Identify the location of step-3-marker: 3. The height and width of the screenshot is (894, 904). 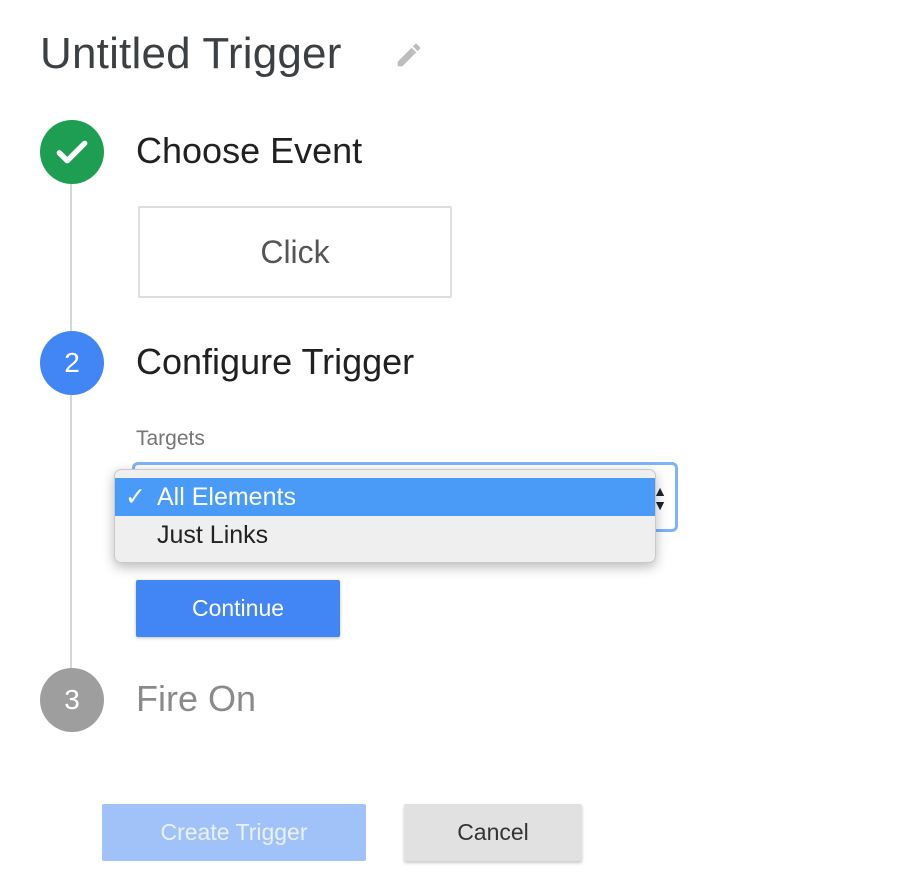
(72, 700).